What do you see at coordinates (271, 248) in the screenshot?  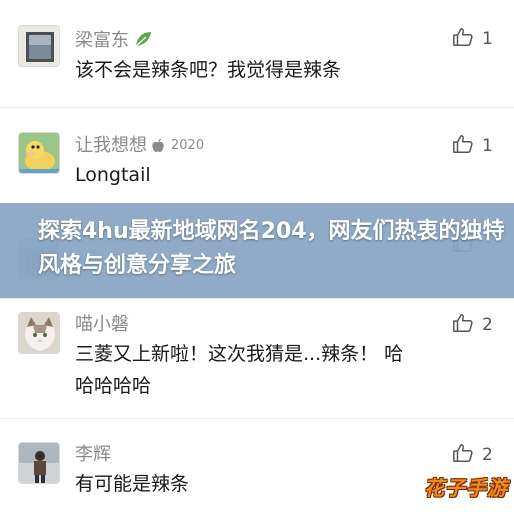 I see `banner-title: 探索4hu最新地域网名204，网友们热衷的独特风格与创意分享之旅` at bounding box center [271, 248].